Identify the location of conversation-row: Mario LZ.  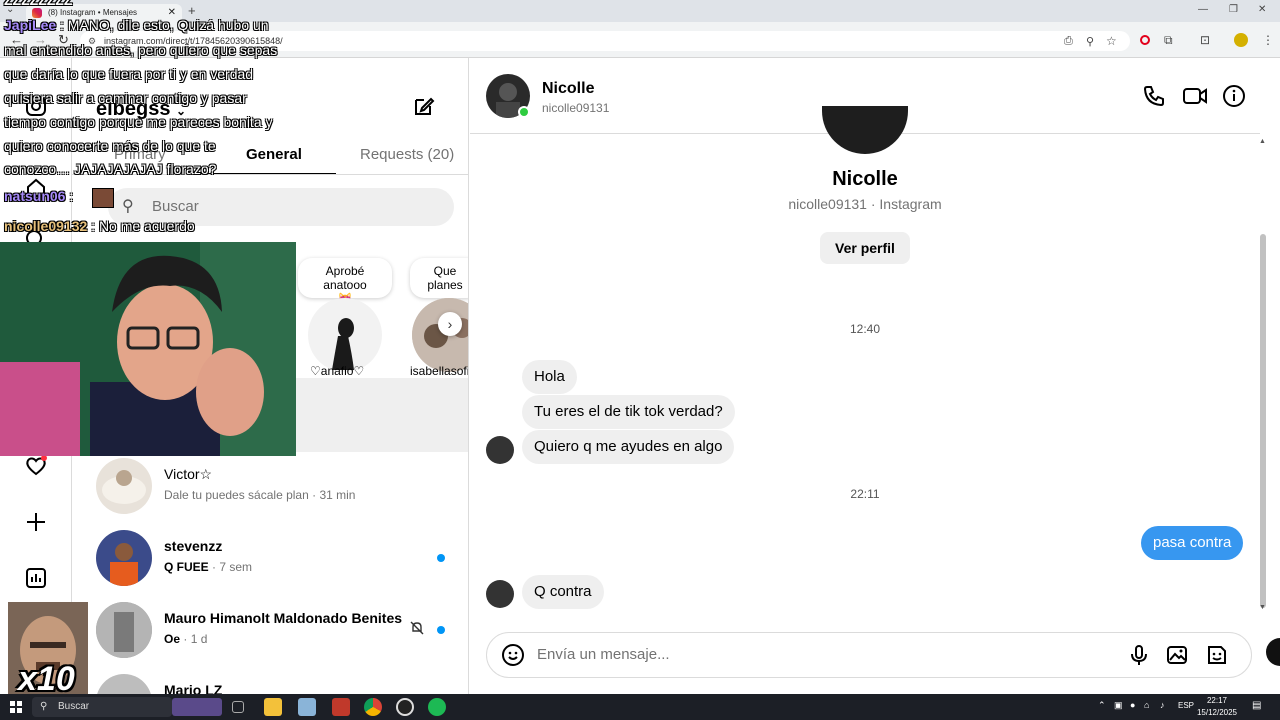
(270, 680).